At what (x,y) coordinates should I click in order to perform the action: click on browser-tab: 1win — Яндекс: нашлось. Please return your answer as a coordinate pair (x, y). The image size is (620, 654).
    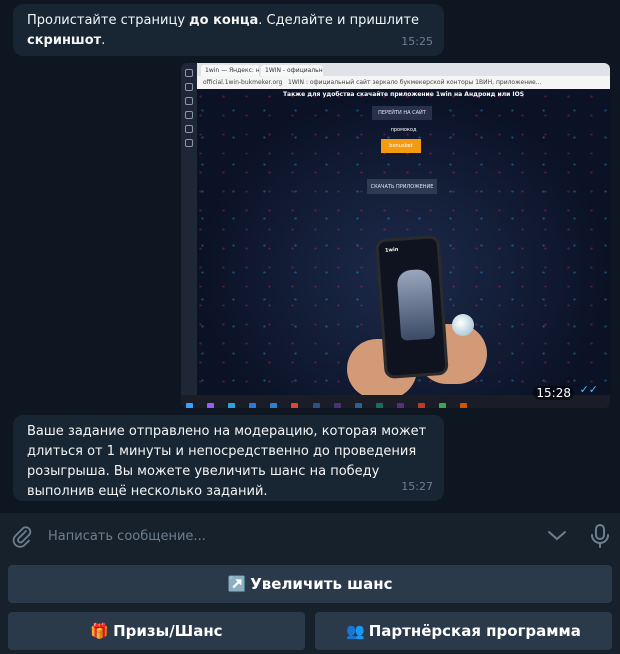
    Looking at the image, I should click on (230, 70).